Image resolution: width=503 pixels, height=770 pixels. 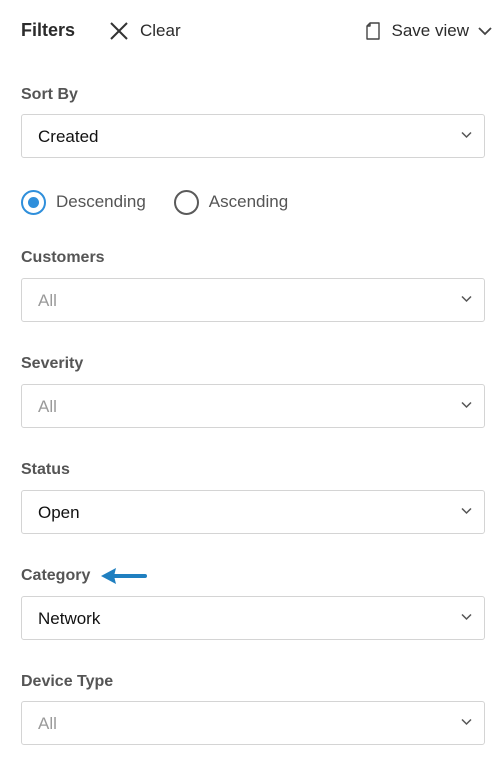 I want to click on descending-radio, so click(x=33, y=202).